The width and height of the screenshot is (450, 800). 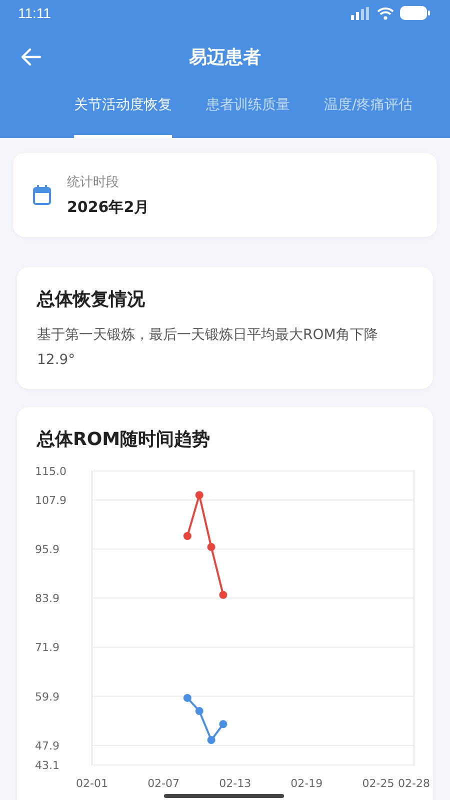 What do you see at coordinates (42, 195) in the screenshot?
I see `calendar-icon` at bounding box center [42, 195].